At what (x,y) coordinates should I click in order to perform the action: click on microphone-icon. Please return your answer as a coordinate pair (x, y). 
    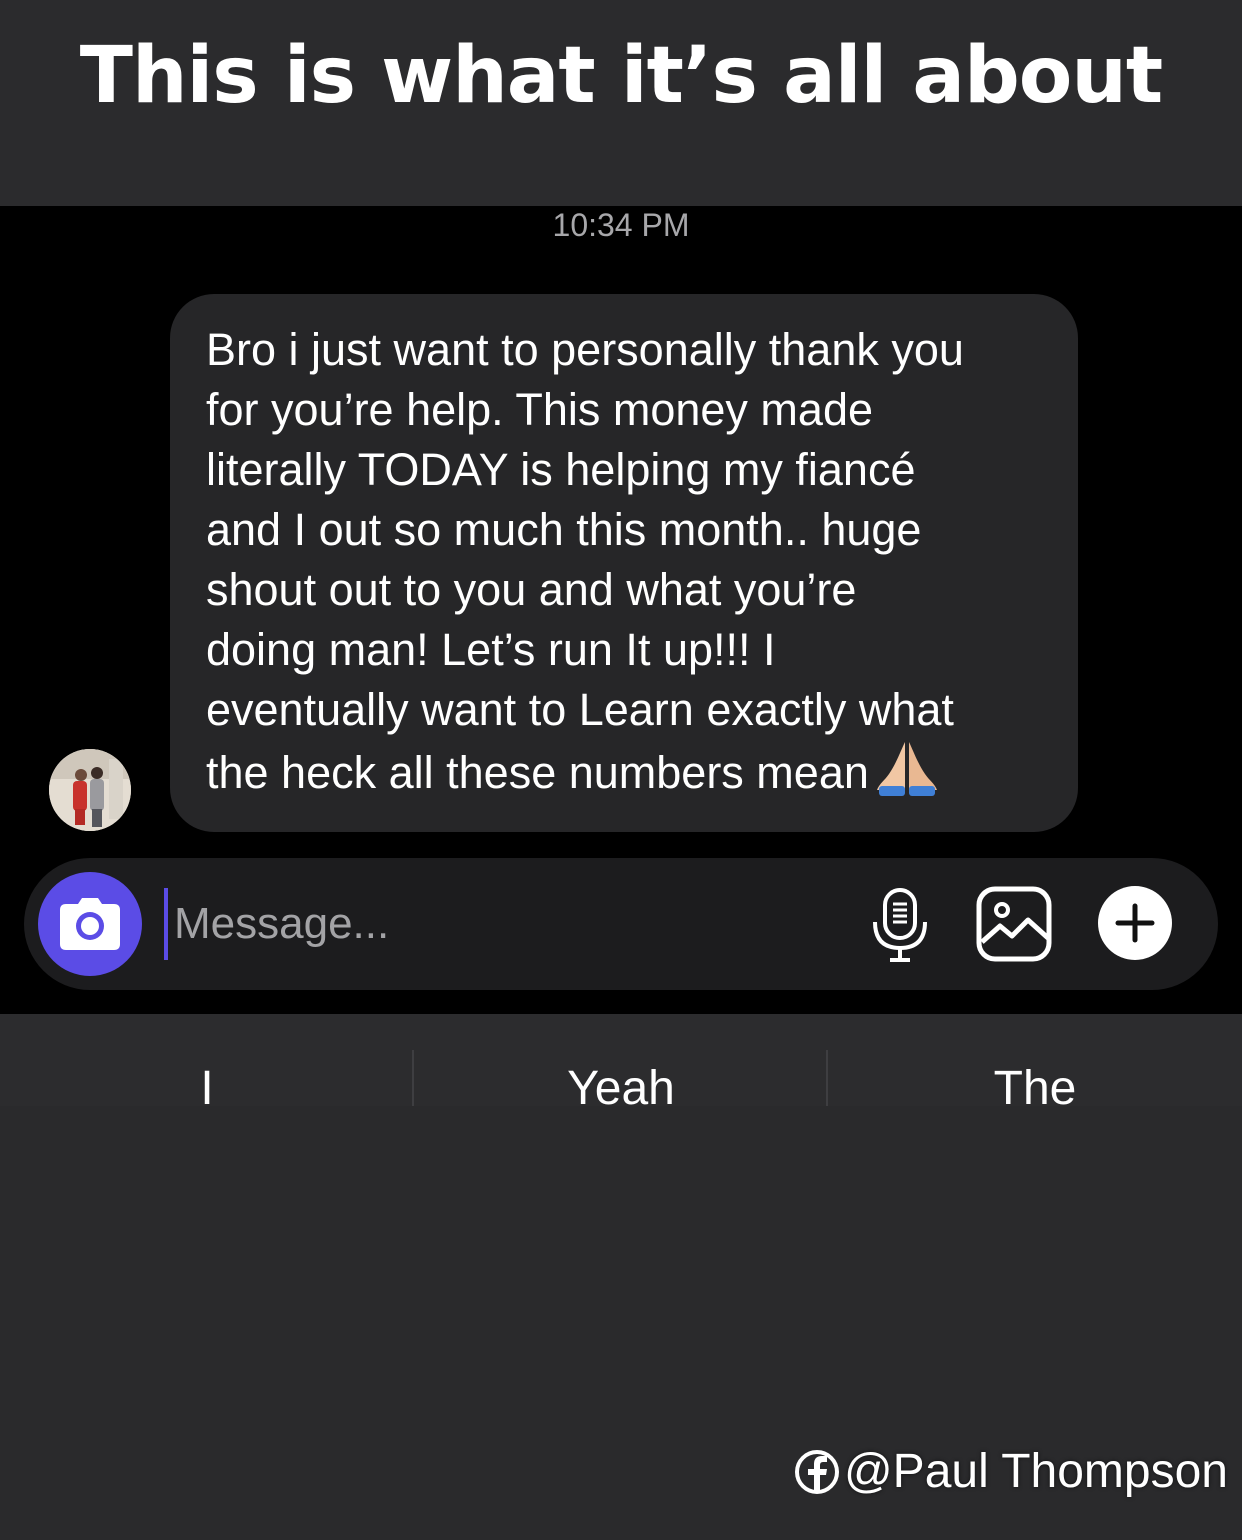
    Looking at the image, I should click on (900, 925).